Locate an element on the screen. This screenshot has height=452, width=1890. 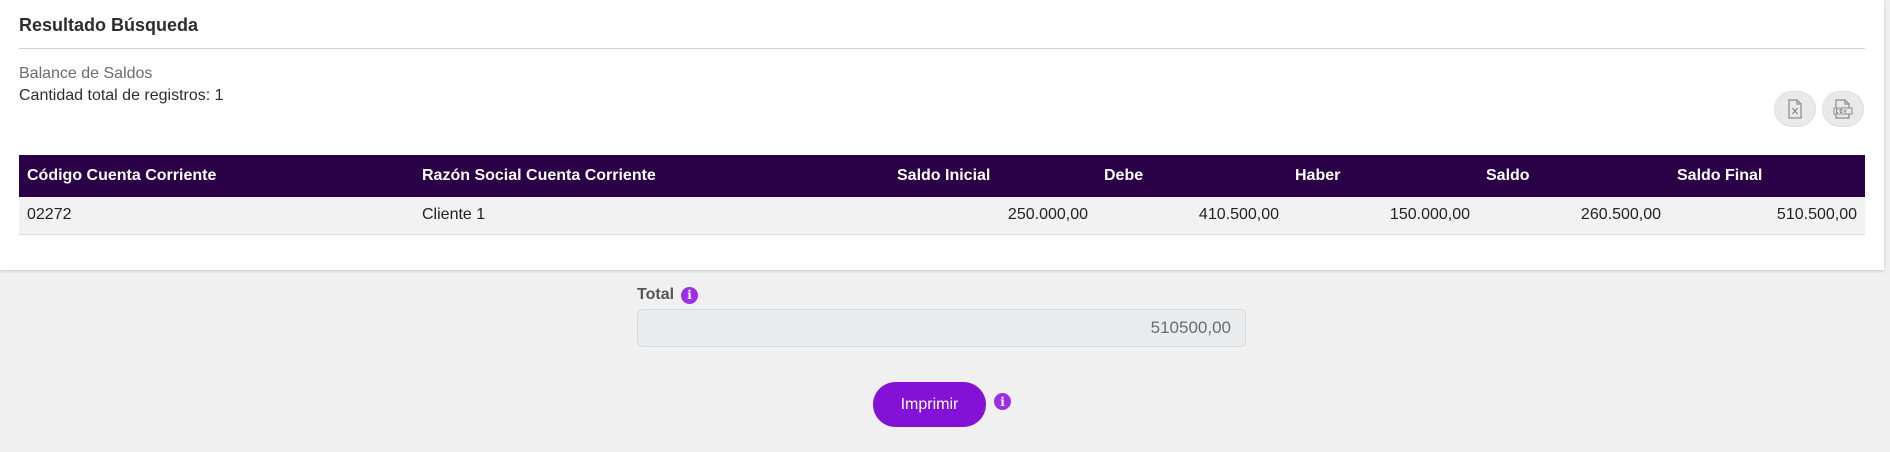
results-title: Resultado Búsqueda is located at coordinates (109, 25).